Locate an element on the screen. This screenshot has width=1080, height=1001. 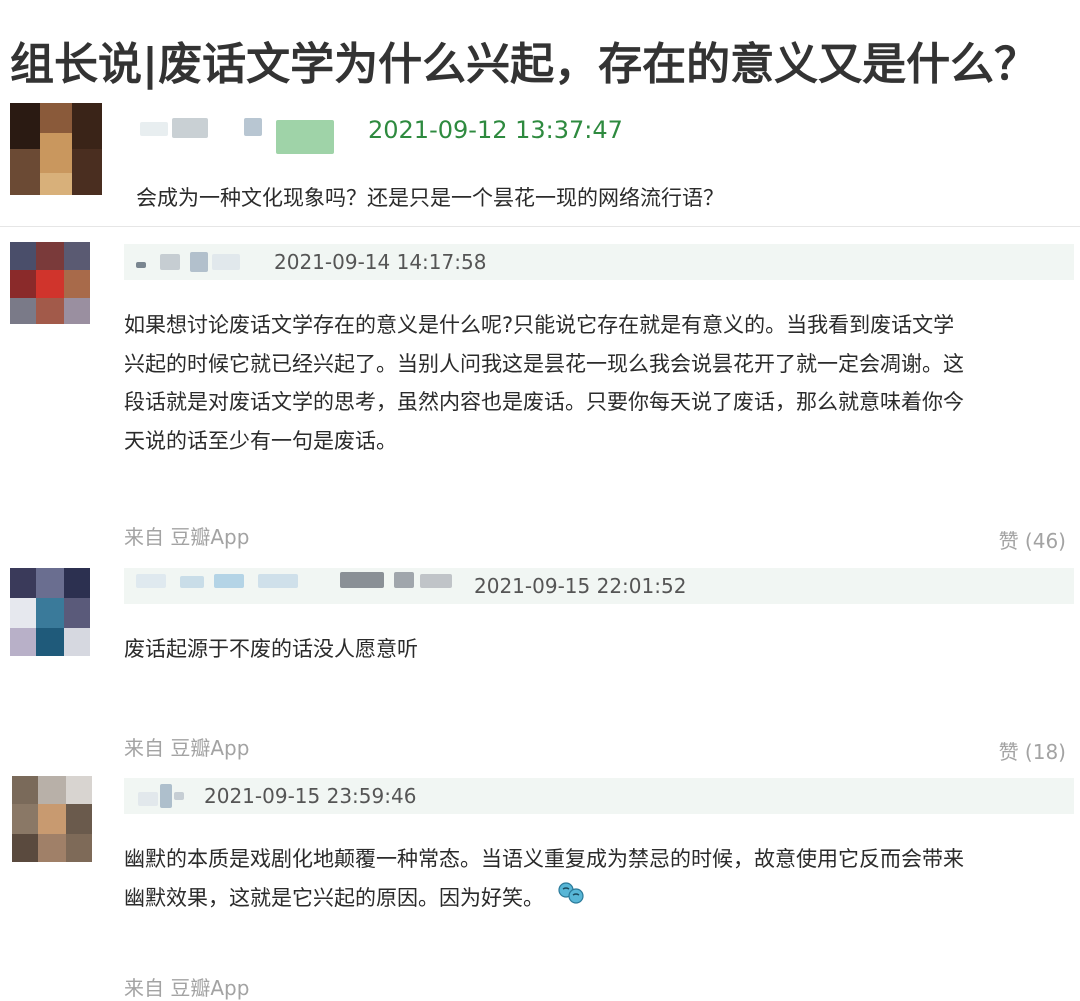
comment-line: 兴起的时候它就已经兴起了。当别人问我这是昙花一现么我会说昙花开了就一定会凋谢。这 is located at coordinates (544, 363).